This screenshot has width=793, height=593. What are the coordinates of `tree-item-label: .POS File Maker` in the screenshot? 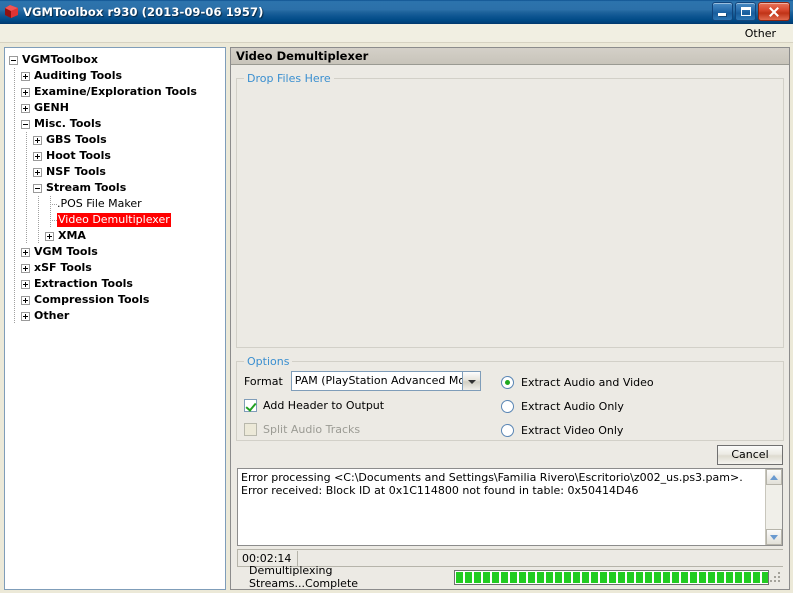 It's located at (99, 203).